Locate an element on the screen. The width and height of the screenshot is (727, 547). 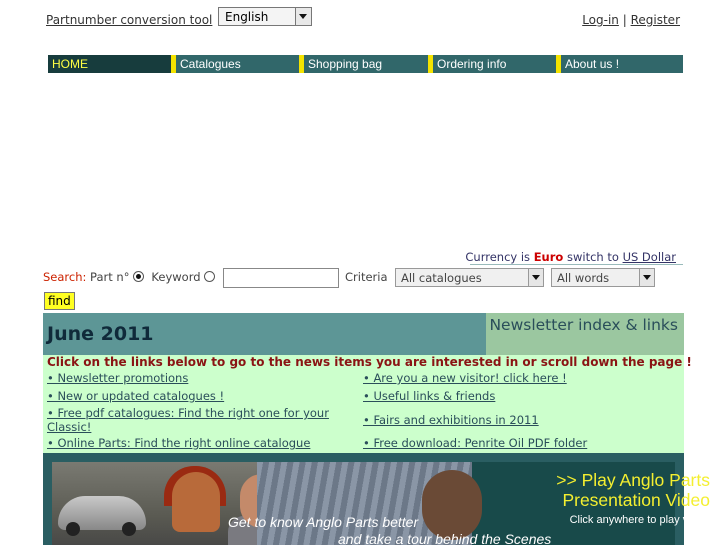
currency-switch-link: US Dollar is located at coordinates (649, 257).